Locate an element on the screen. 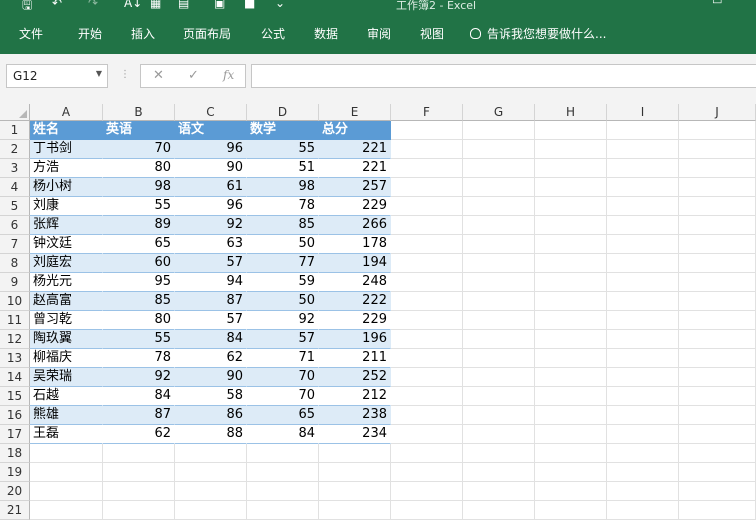  row-header-4: 4 is located at coordinates (15, 187).